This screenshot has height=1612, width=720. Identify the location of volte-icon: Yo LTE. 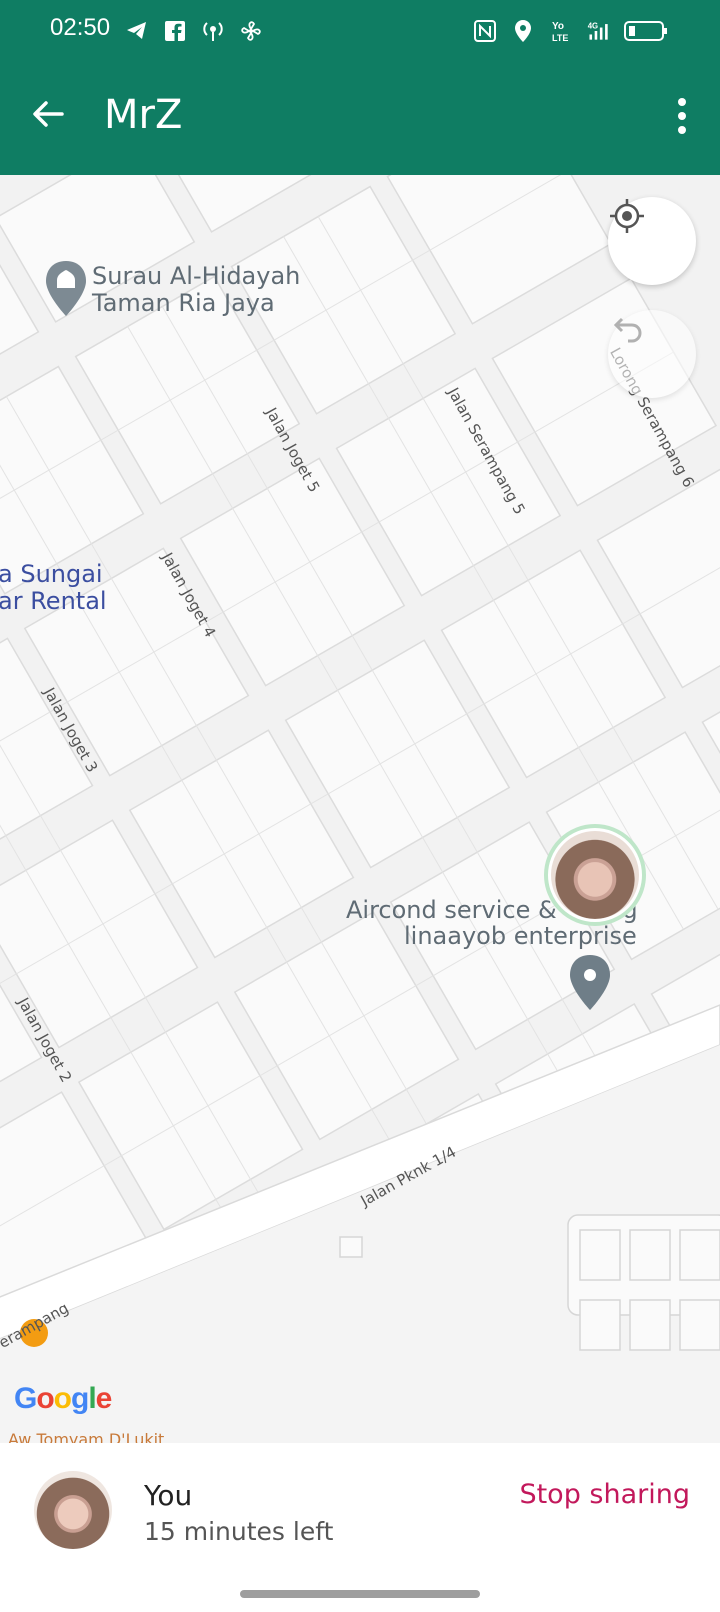
(561, 31).